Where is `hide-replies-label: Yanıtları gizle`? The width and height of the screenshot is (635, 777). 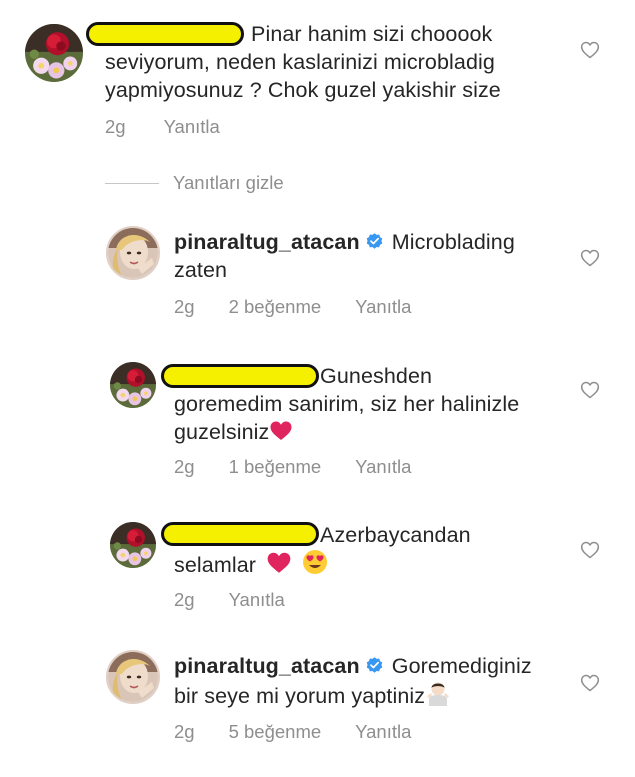
hide-replies-label: Yanıtları gizle is located at coordinates (228, 182).